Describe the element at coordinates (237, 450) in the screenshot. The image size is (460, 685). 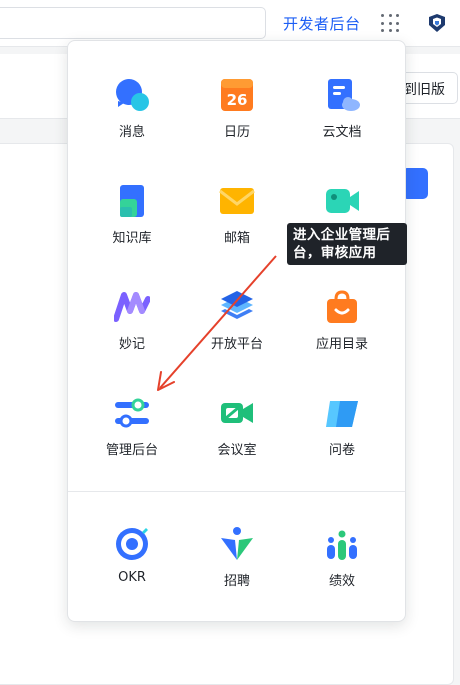
I see `app-label: 会议室` at that location.